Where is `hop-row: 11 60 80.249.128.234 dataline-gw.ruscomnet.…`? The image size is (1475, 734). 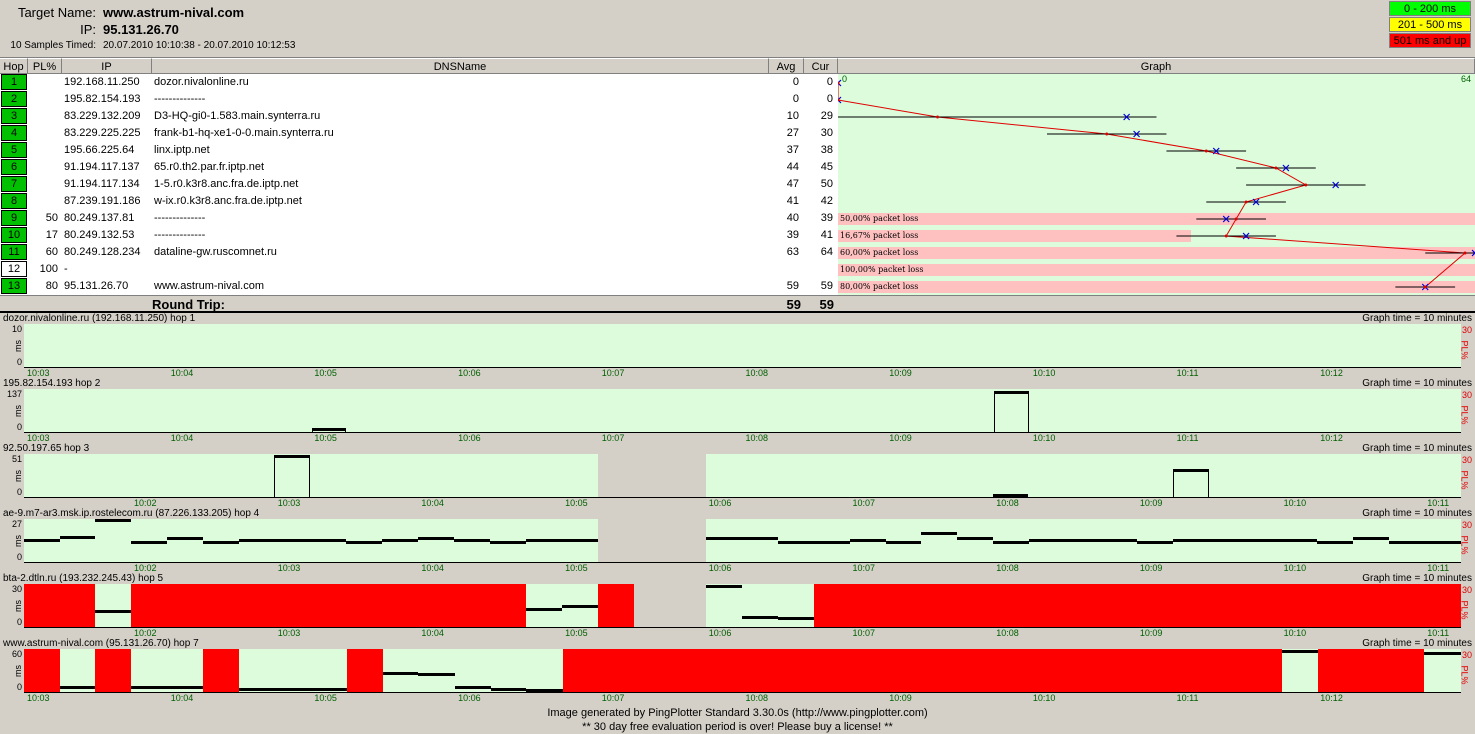
hop-row: 11 60 80.249.128.234 dataline-gw.ruscomnet.… is located at coordinates (419, 252).